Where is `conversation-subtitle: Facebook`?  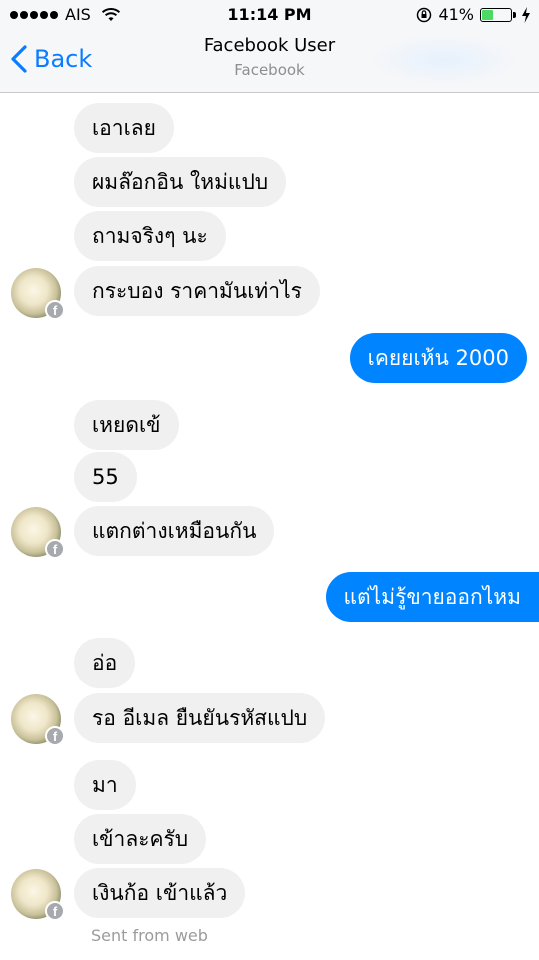 conversation-subtitle: Facebook is located at coordinates (269, 70).